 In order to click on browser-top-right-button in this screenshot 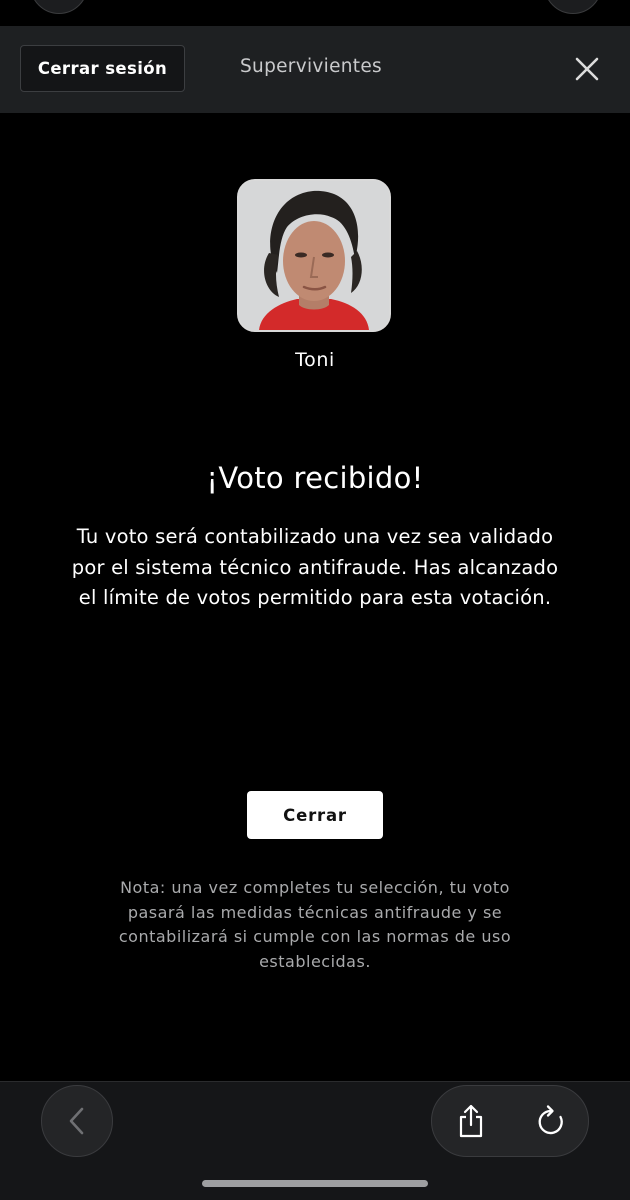, I will do `click(573, 7)`.